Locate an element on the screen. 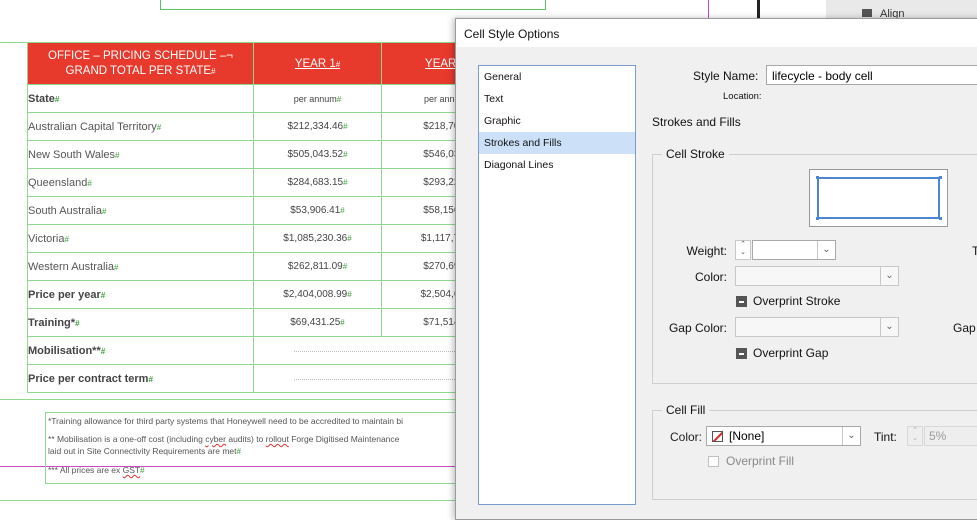  cell-value: $505,043.52 is located at coordinates (315, 154).